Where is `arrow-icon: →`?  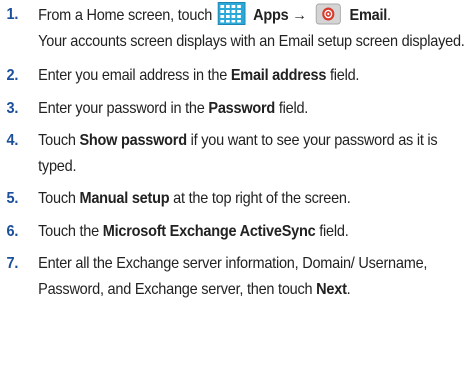 arrow-icon: → is located at coordinates (299, 15).